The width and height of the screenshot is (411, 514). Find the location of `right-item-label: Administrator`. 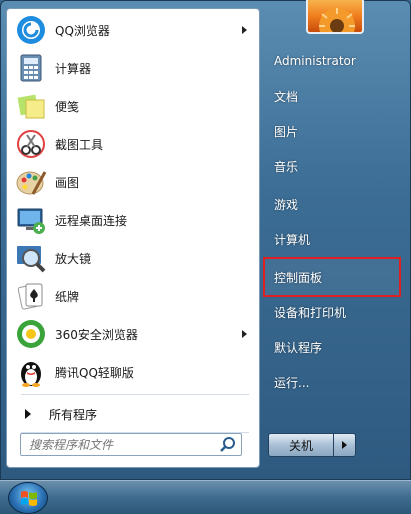

right-item-label: Administrator is located at coordinates (315, 61).